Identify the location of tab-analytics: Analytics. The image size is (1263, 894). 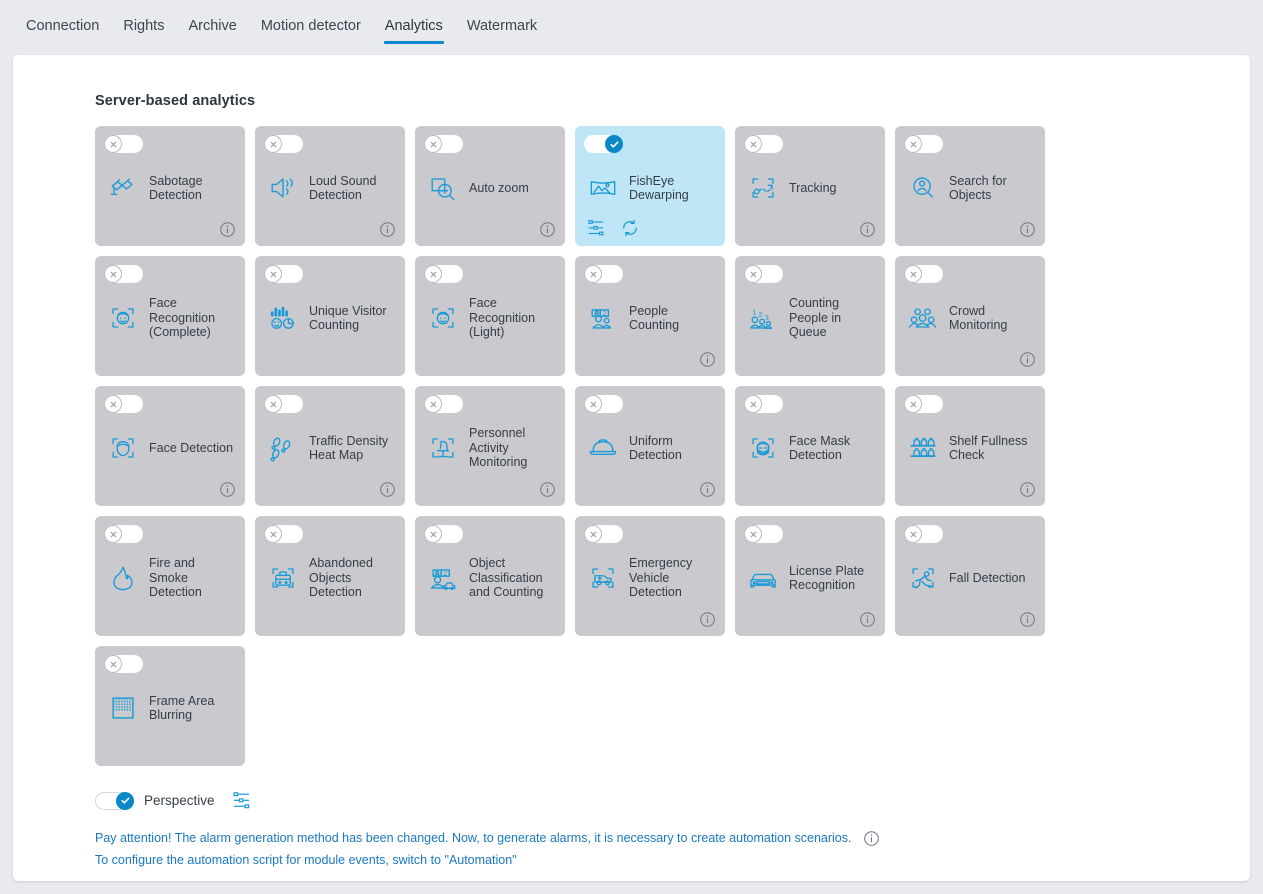
(414, 30).